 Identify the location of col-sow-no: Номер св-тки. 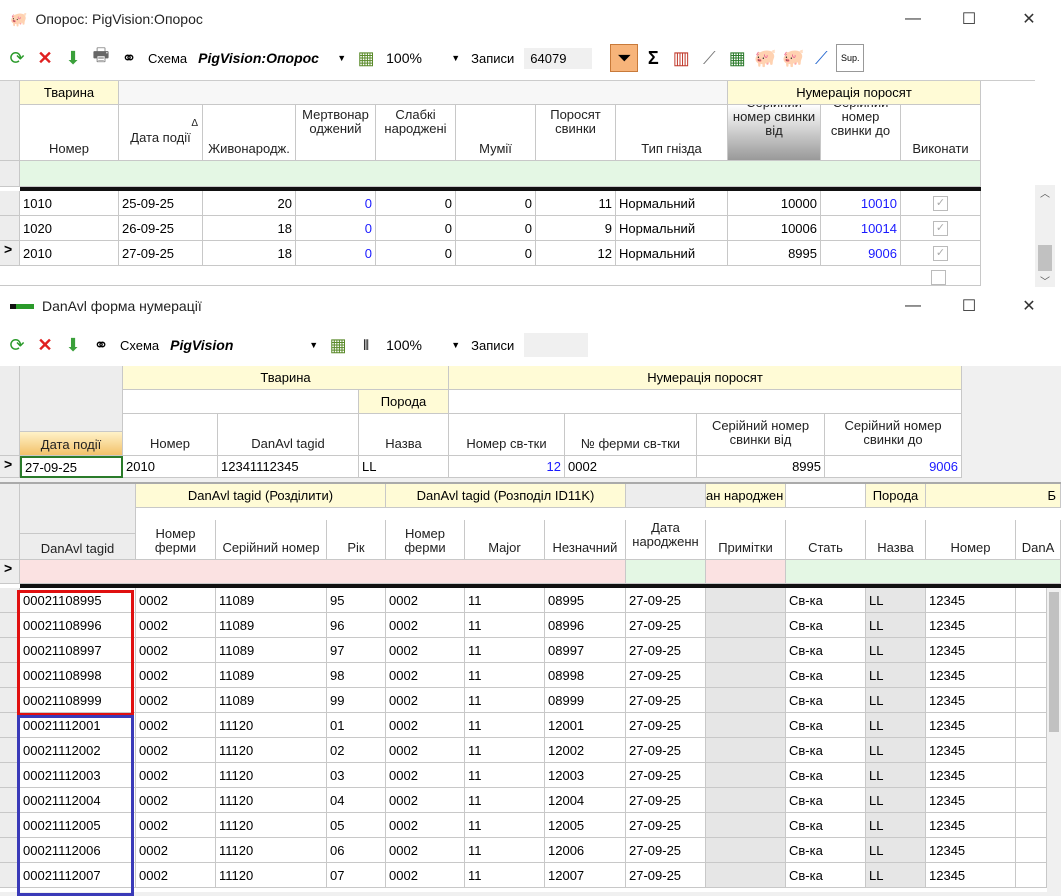
(507, 435).